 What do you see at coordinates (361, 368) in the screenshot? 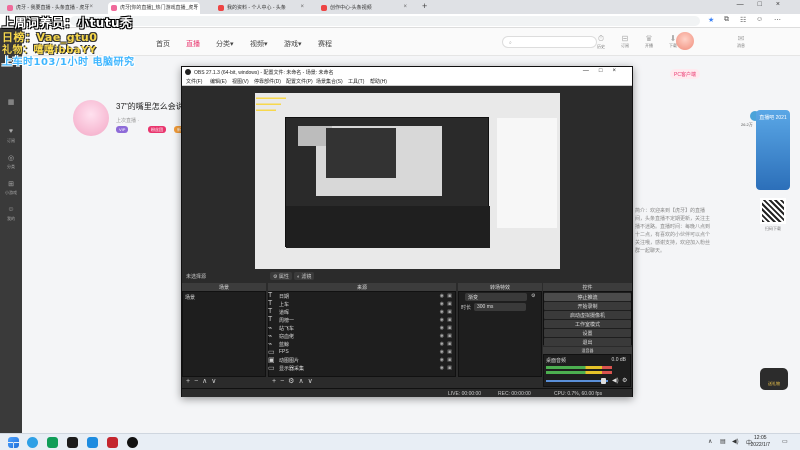
I see `source-row: ▭ 显示器采集 ◉ ▣` at bounding box center [361, 368].